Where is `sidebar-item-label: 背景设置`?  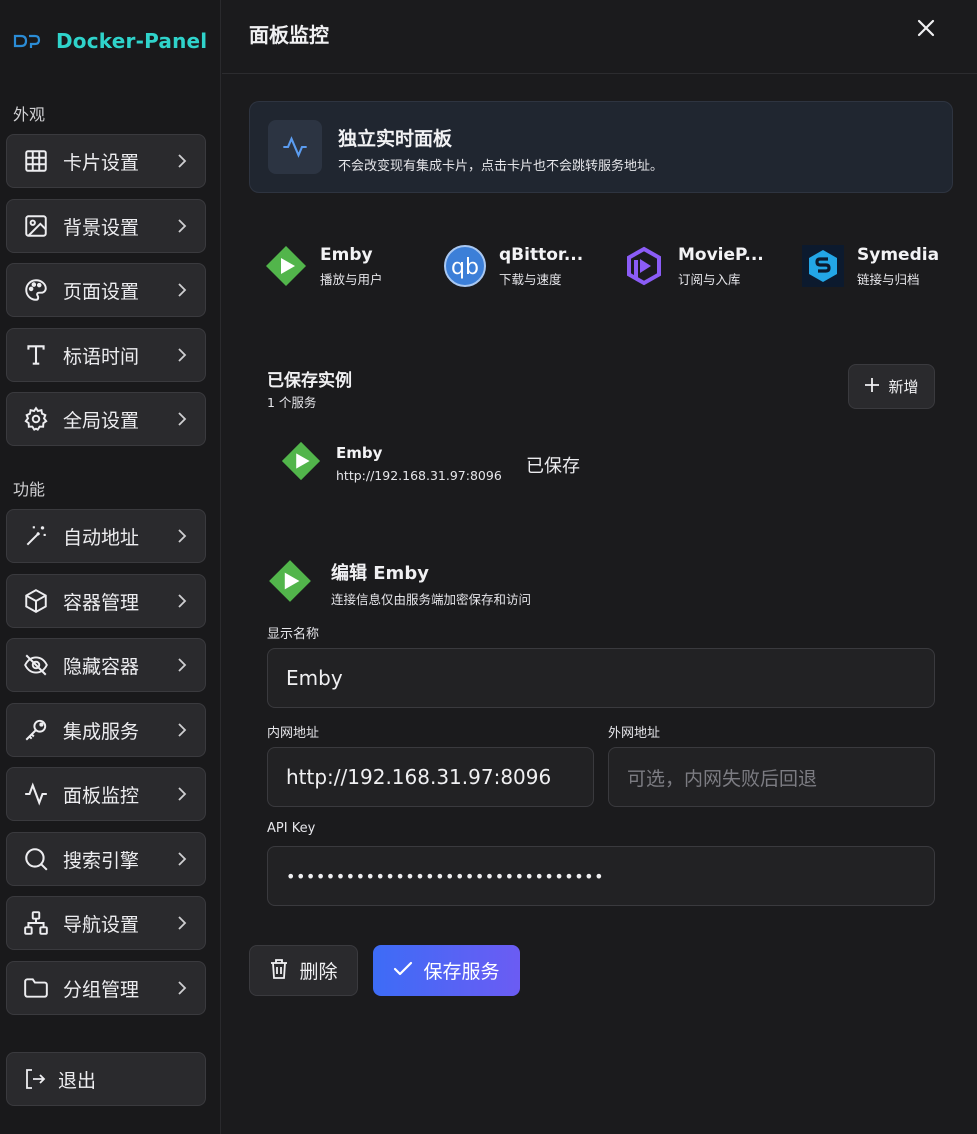
sidebar-item-label: 背景设置 is located at coordinates (101, 227).